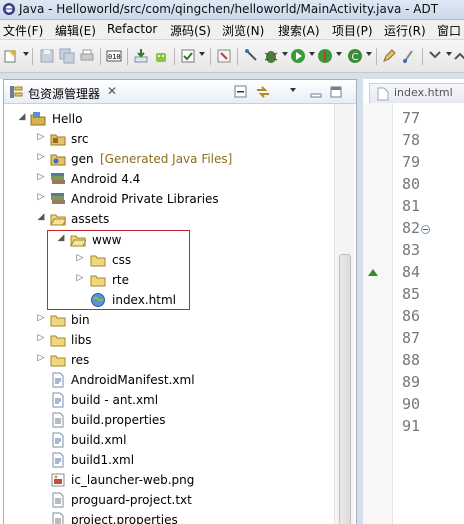 Image resolution: width=464 pixels, height=524 pixels. Describe the element at coordinates (410, 382) in the screenshot. I see `line-number: 89` at that location.